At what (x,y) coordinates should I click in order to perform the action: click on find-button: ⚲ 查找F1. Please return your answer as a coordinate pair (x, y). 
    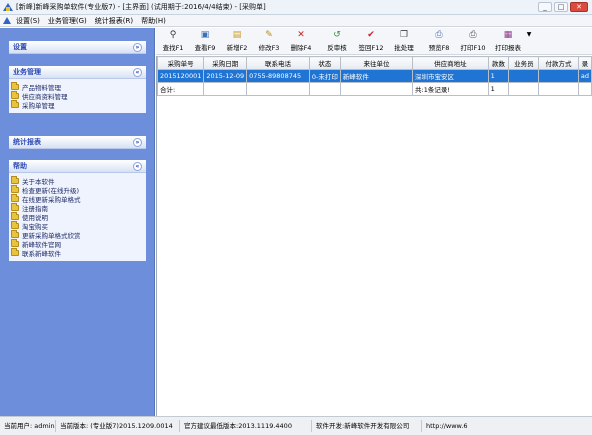
    Looking at the image, I should click on (173, 41).